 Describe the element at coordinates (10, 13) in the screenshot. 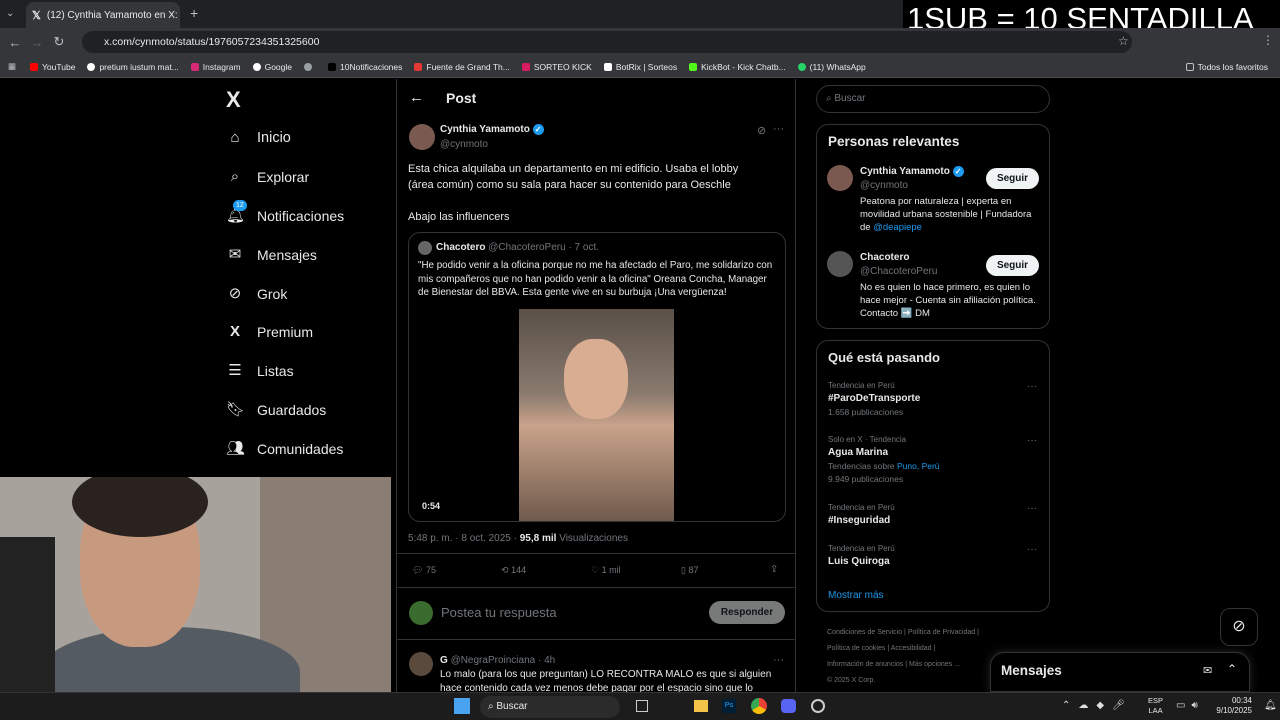

I see `tab-search-icon: ⌄` at that location.